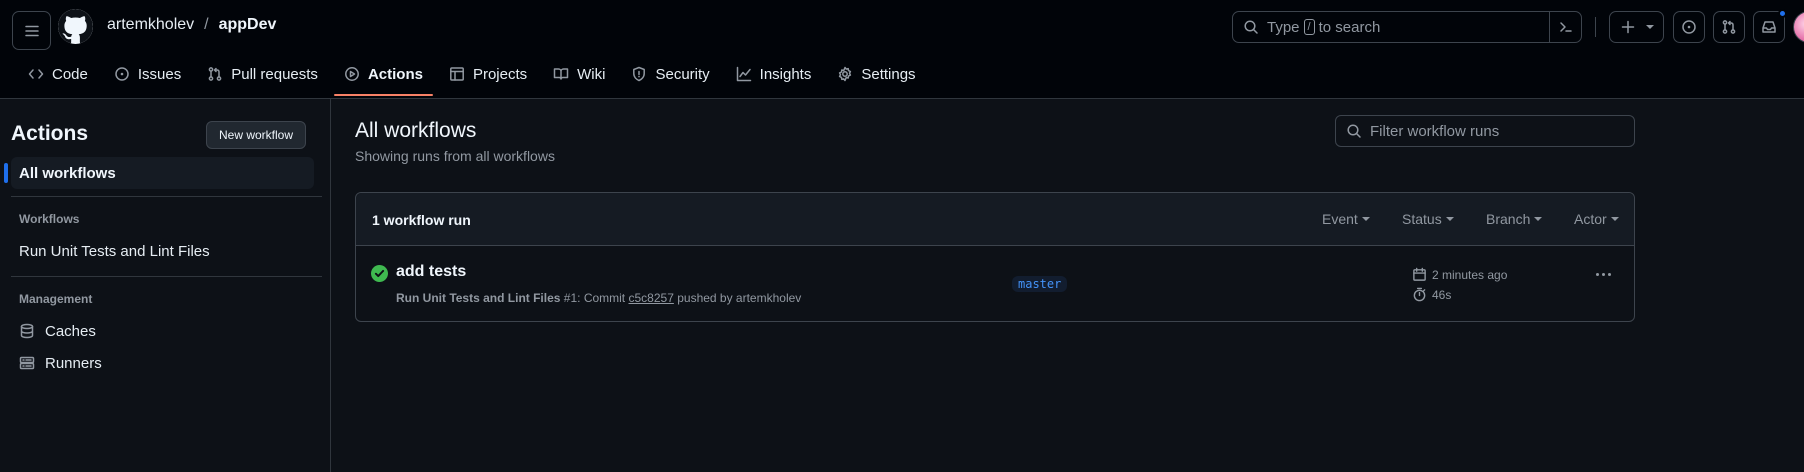 The width and height of the screenshot is (1804, 472). I want to click on play-icon, so click(351, 74).